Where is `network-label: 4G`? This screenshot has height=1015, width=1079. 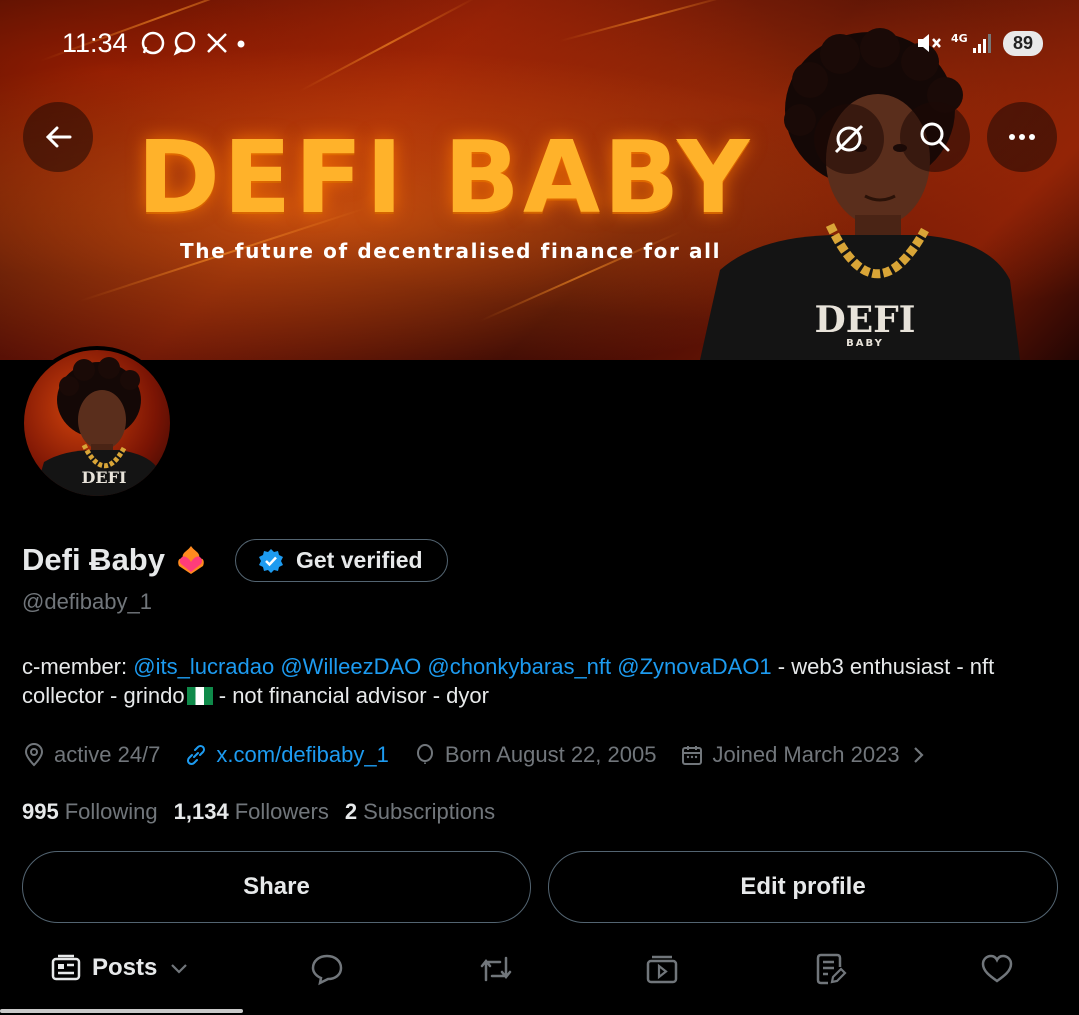 network-label: 4G is located at coordinates (959, 38).